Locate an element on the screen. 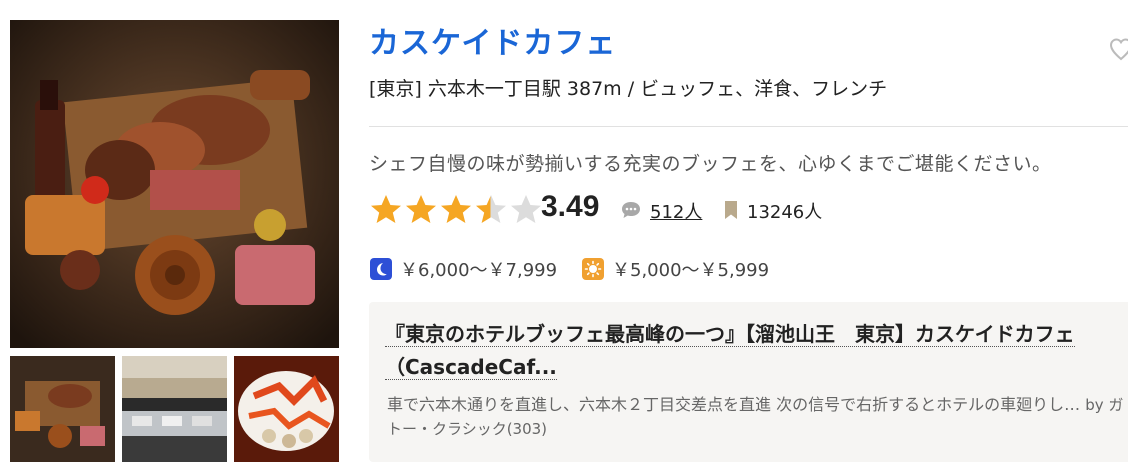 The width and height of the screenshot is (1128, 473). heart-outline-icon is located at coordinates (1118, 50).